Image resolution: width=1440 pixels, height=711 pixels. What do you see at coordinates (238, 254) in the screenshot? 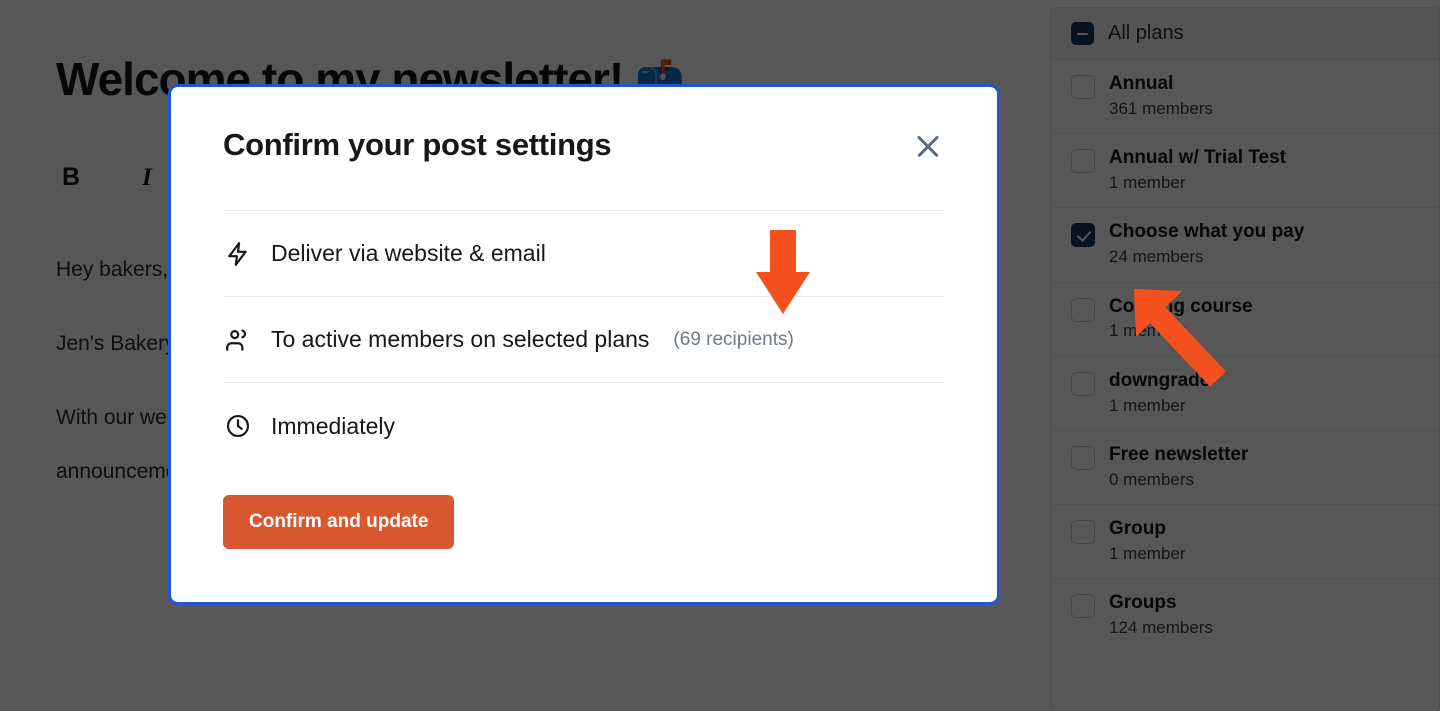
I see `lightning-bolt-icon` at bounding box center [238, 254].